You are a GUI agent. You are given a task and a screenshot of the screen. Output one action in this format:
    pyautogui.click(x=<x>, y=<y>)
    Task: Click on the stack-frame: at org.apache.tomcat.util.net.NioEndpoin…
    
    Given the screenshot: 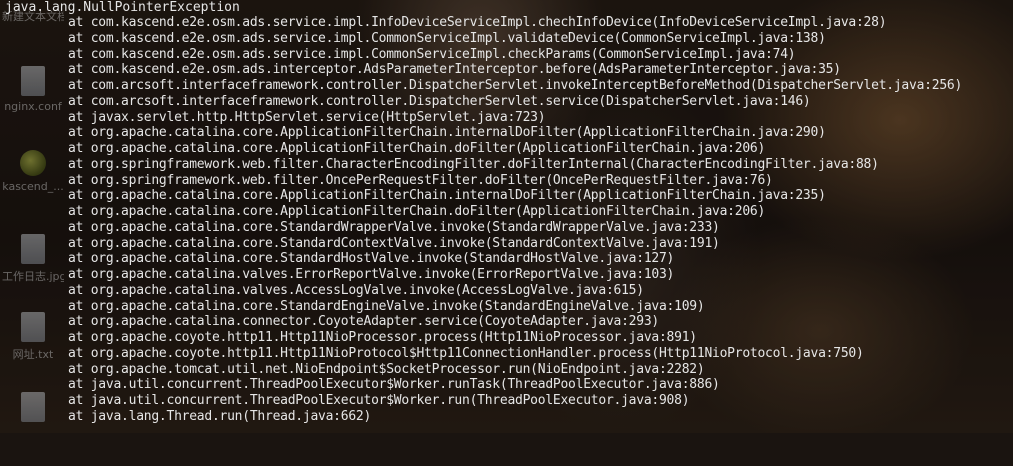 What is the action you would take?
    pyautogui.click(x=386, y=369)
    